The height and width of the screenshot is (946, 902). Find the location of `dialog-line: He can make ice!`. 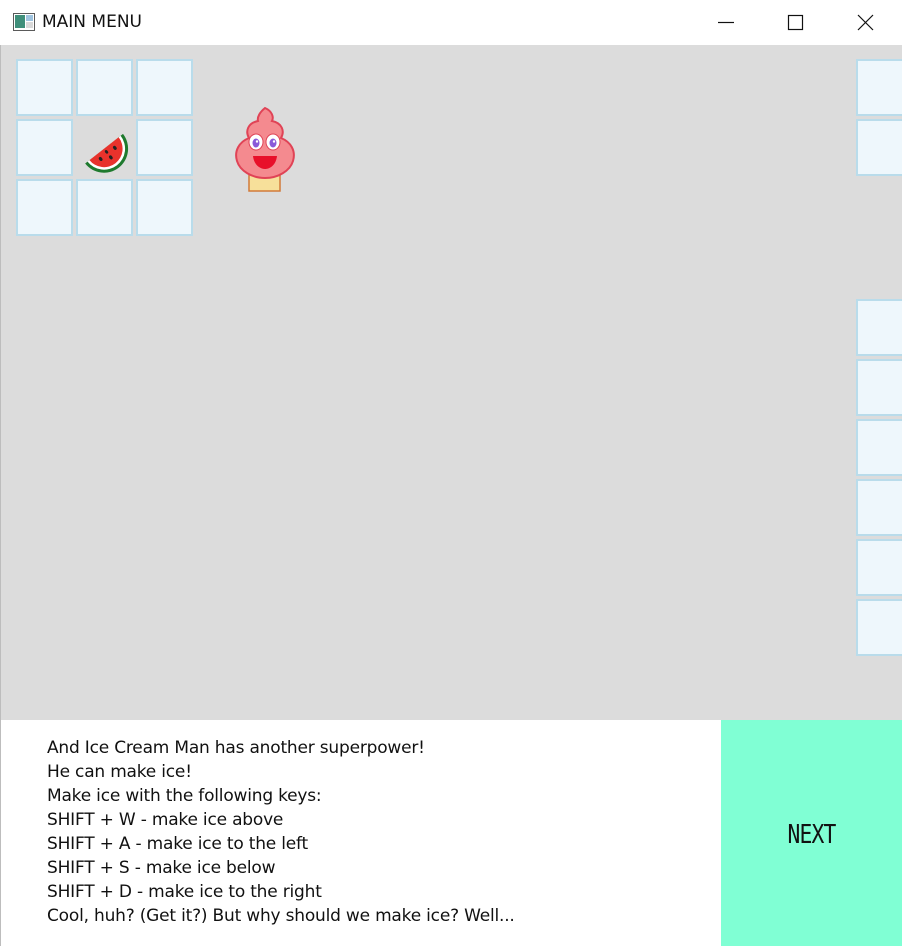

dialog-line: He can make ice! is located at coordinates (119, 772).